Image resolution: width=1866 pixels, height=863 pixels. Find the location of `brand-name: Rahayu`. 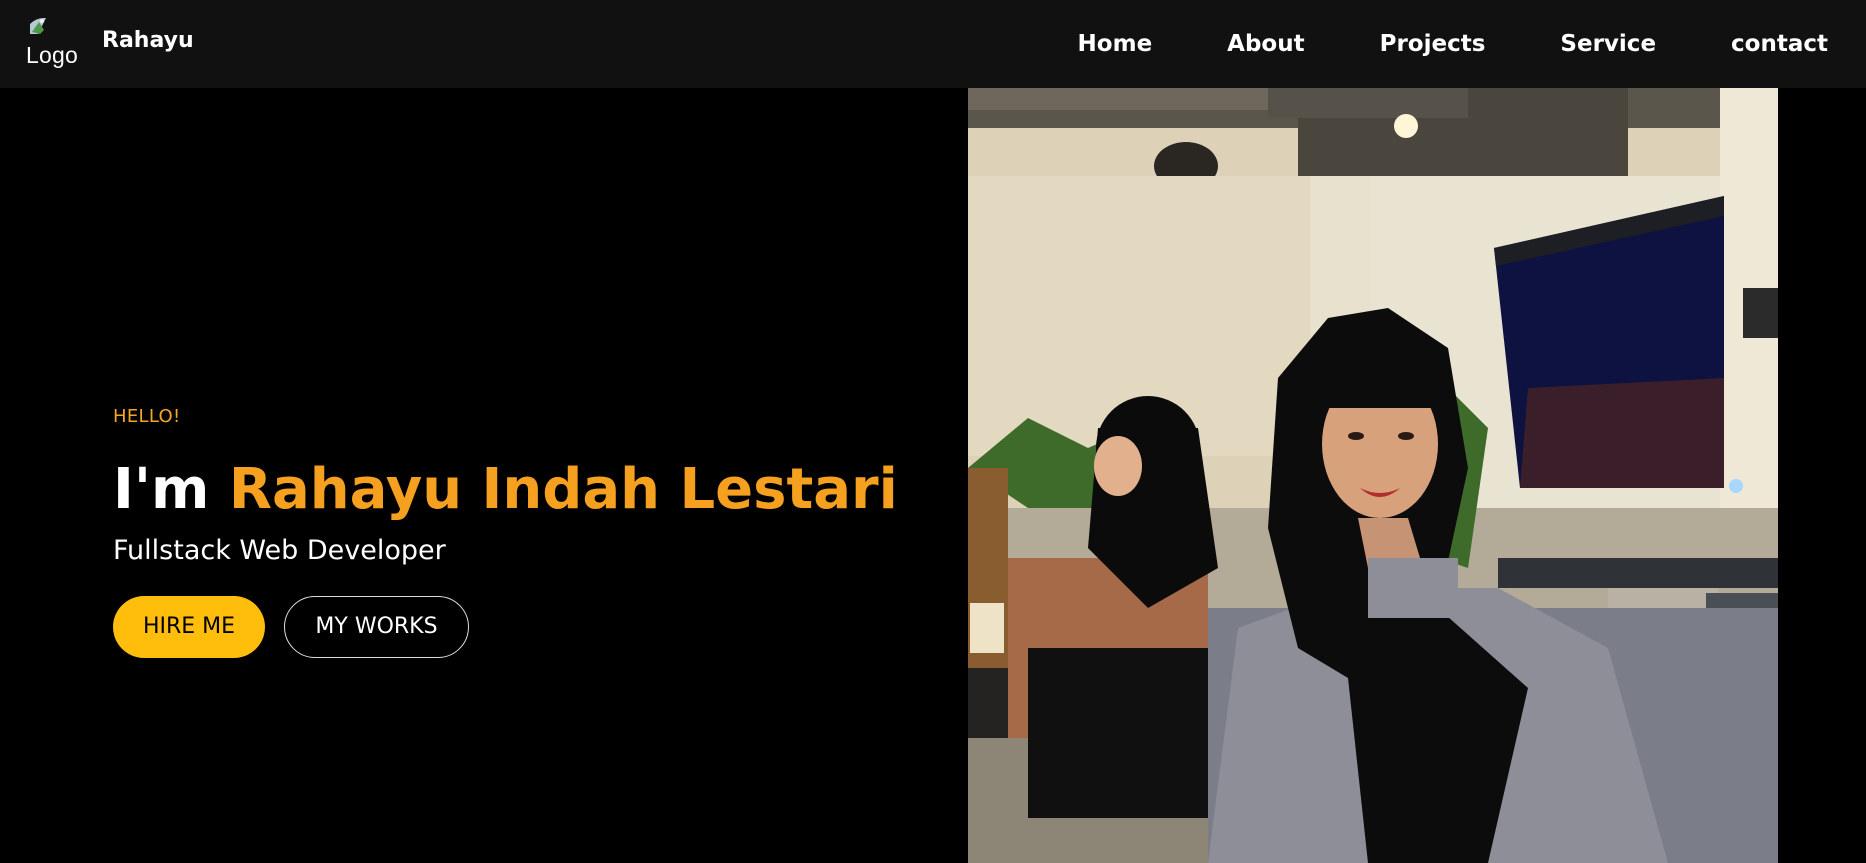

brand-name: Rahayu is located at coordinates (148, 40).